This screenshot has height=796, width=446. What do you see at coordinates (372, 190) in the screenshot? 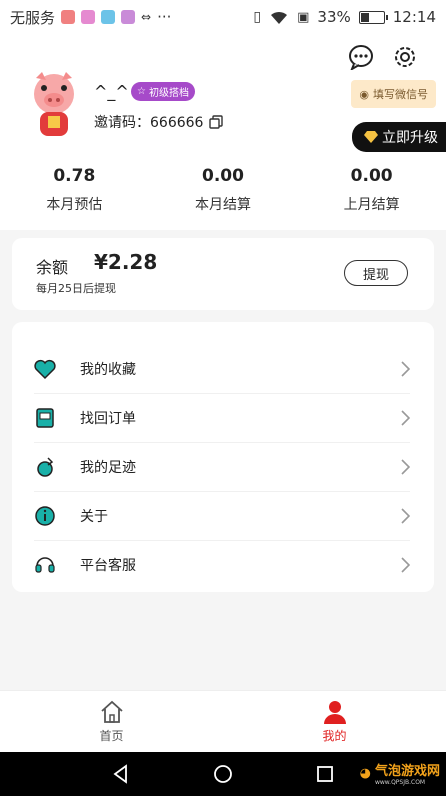
I see `stat-last-month-settled: 0.00 上月结算` at bounding box center [372, 190].